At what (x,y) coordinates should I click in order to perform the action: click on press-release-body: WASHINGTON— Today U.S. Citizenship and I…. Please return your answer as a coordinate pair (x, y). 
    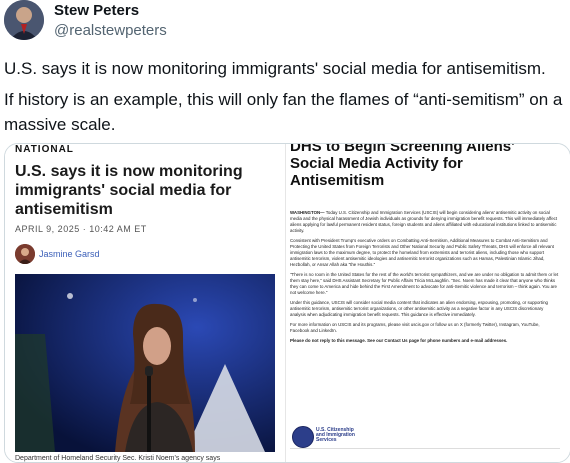
    Looking at the image, I should click on (425, 279).